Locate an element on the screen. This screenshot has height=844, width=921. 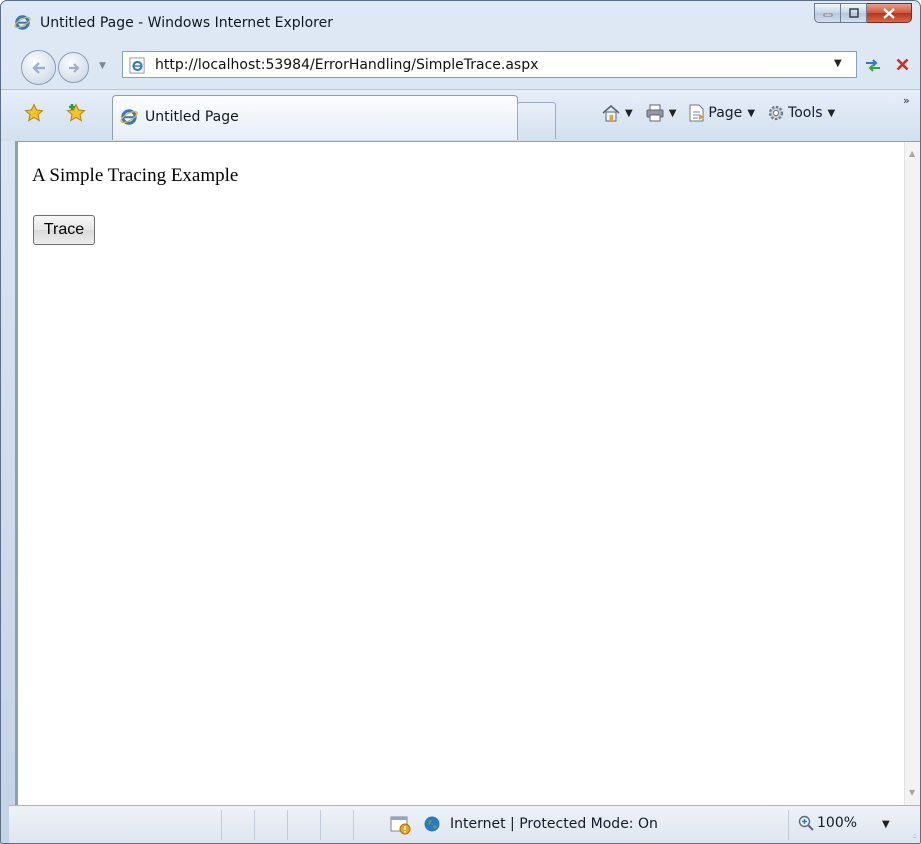
more-commands-chevron-icon: » is located at coordinates (906, 100).